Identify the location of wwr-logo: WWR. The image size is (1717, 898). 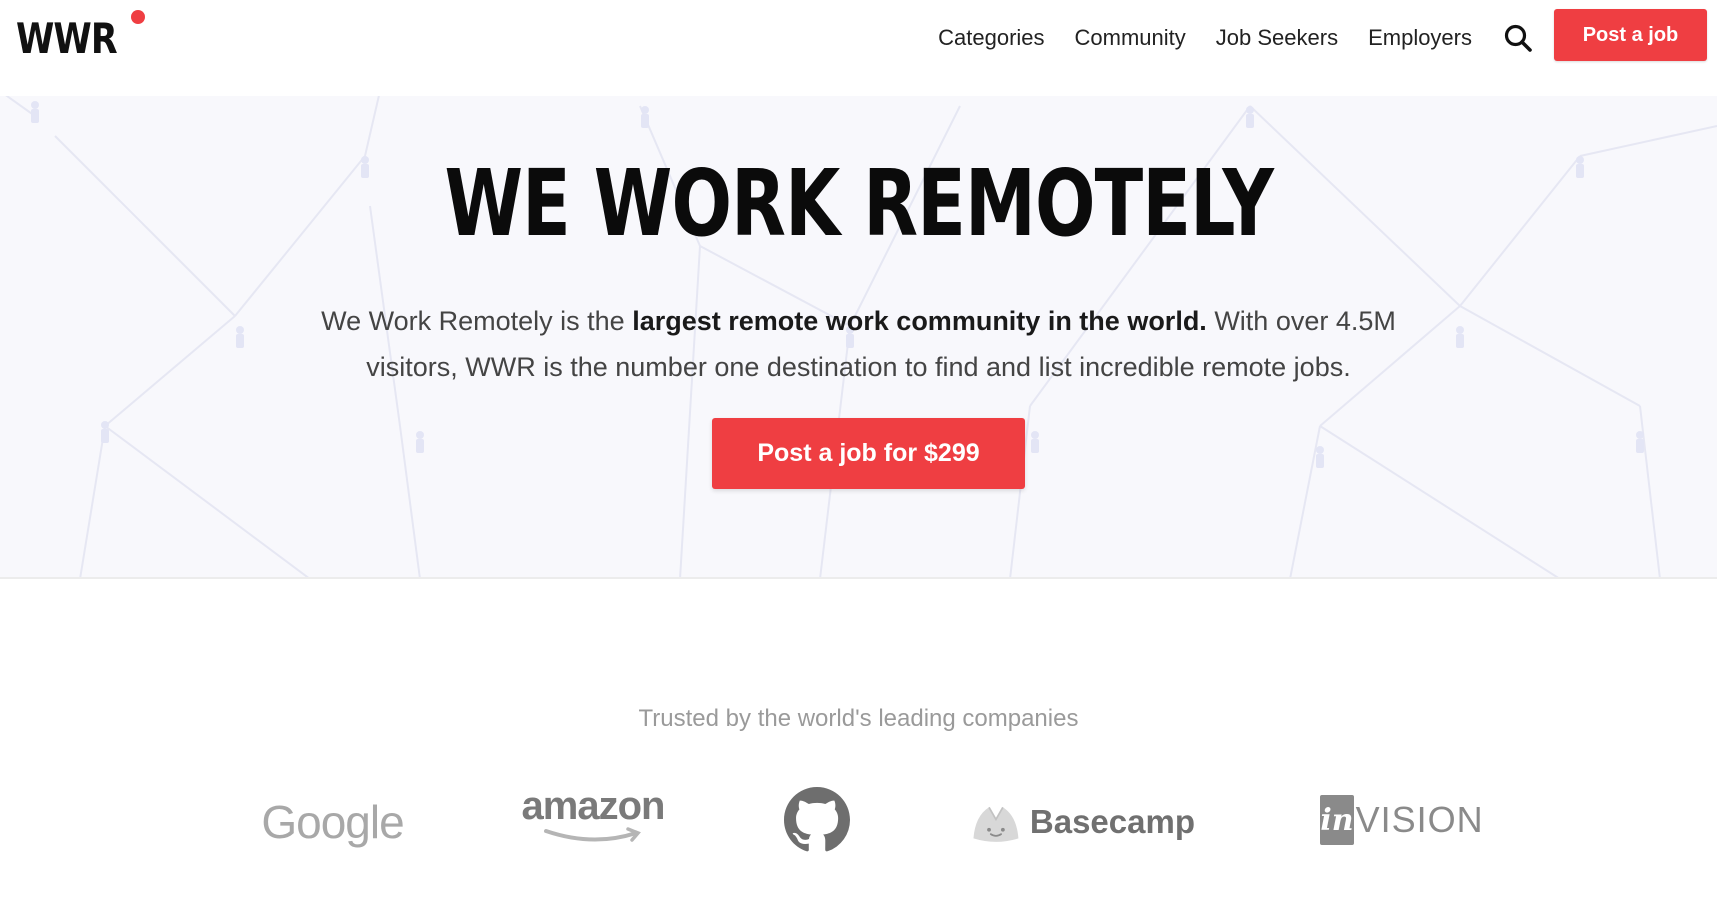
(80, 37).